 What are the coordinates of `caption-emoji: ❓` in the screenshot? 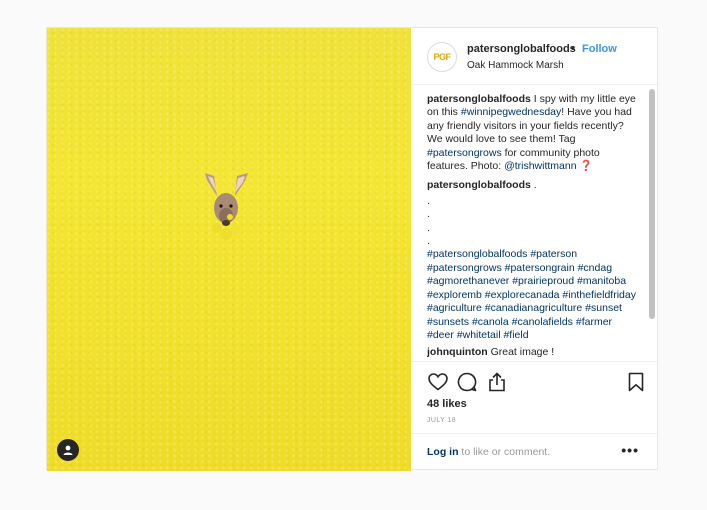 It's located at (584, 166).